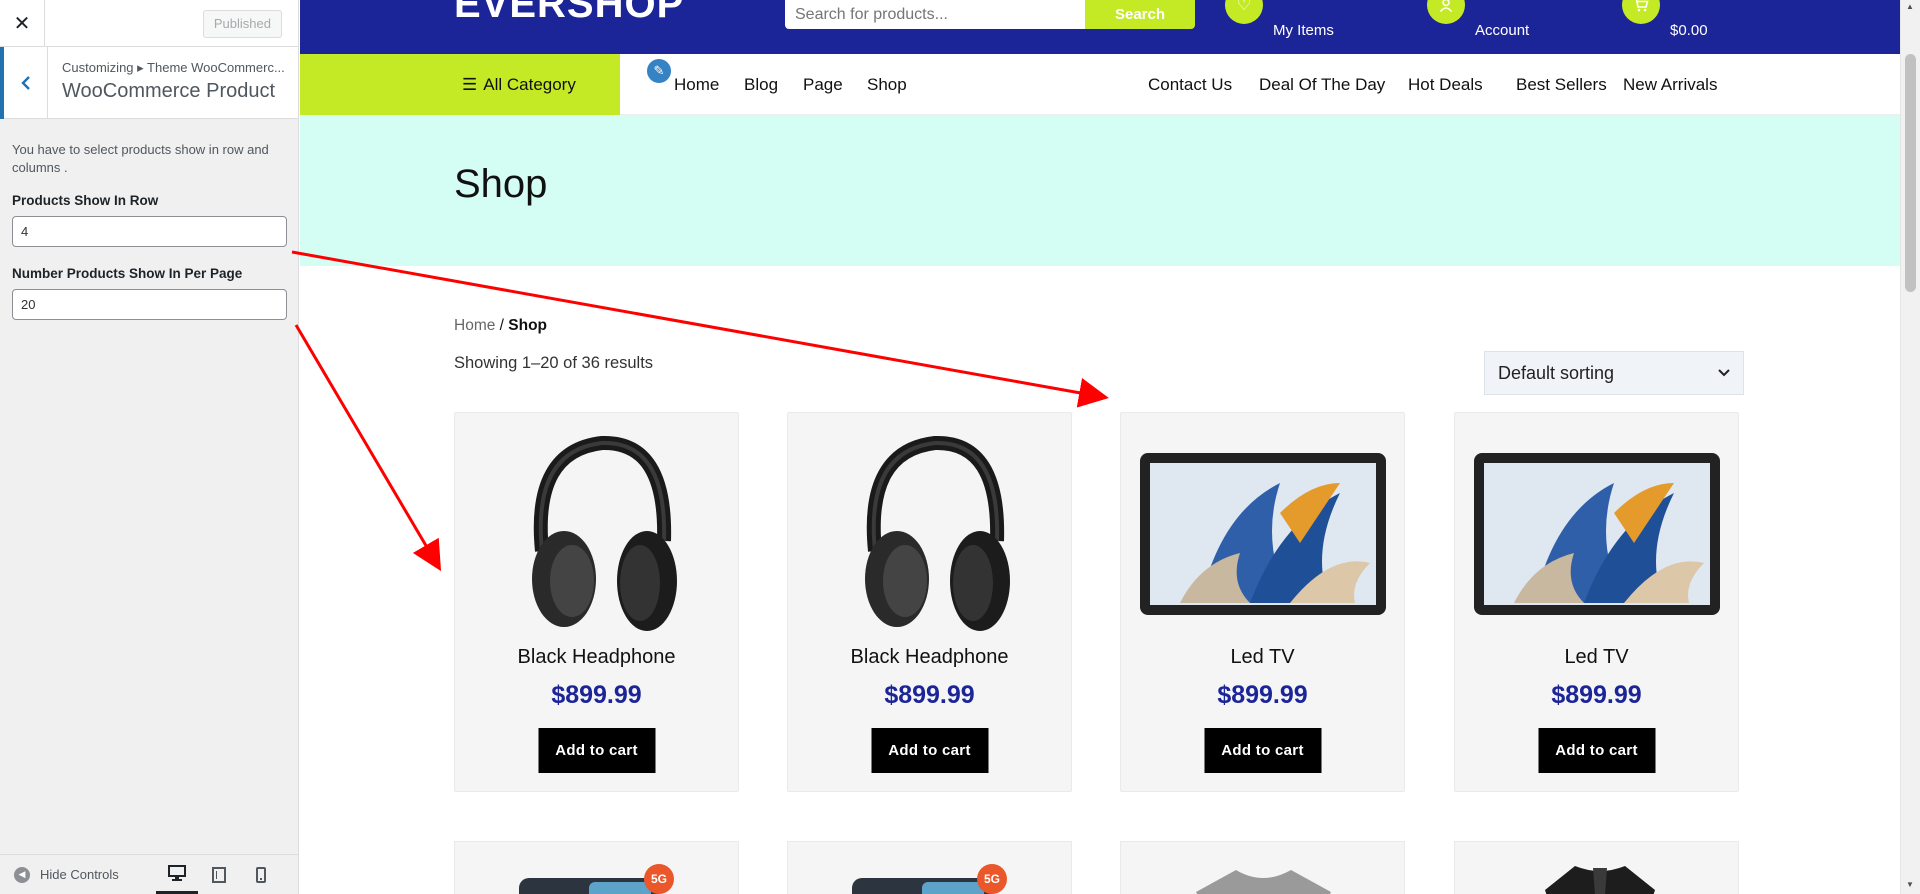  What do you see at coordinates (1600, 880) in the screenshot?
I see `jacket-image` at bounding box center [1600, 880].